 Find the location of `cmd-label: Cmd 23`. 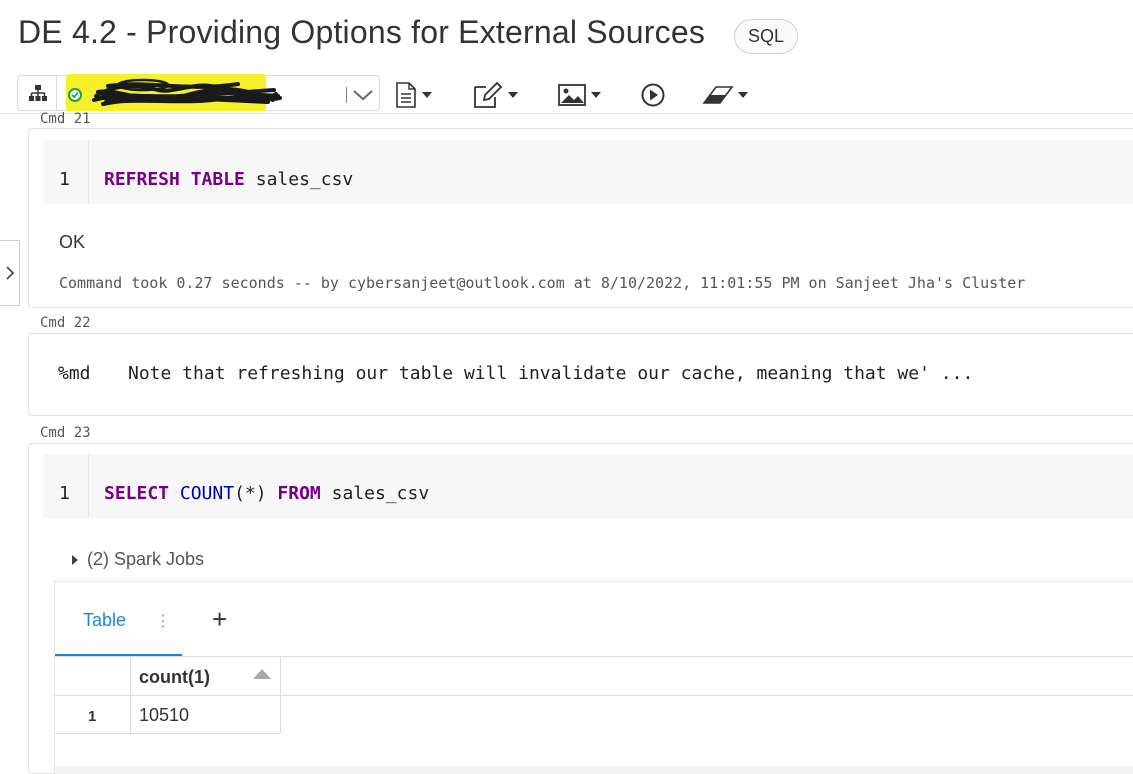

cmd-label: Cmd 23 is located at coordinates (65, 433).